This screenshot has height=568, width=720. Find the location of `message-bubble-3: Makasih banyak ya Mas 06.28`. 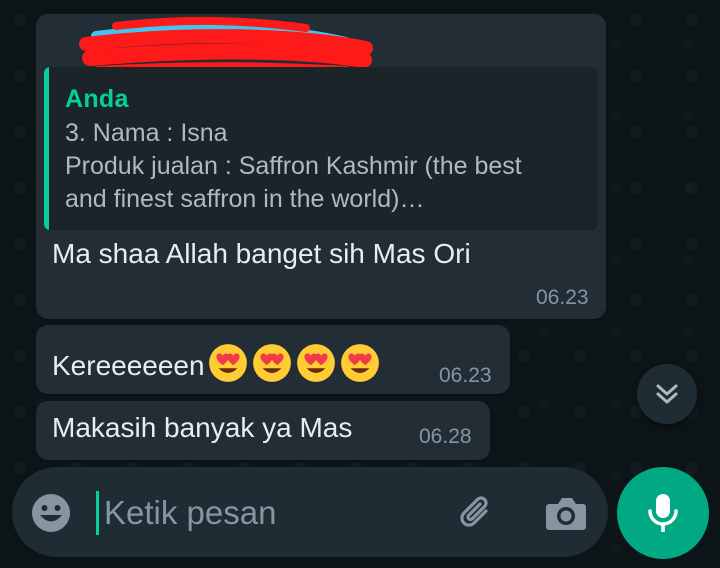

message-bubble-3: Makasih banyak ya Mas 06.28 is located at coordinates (263, 430).